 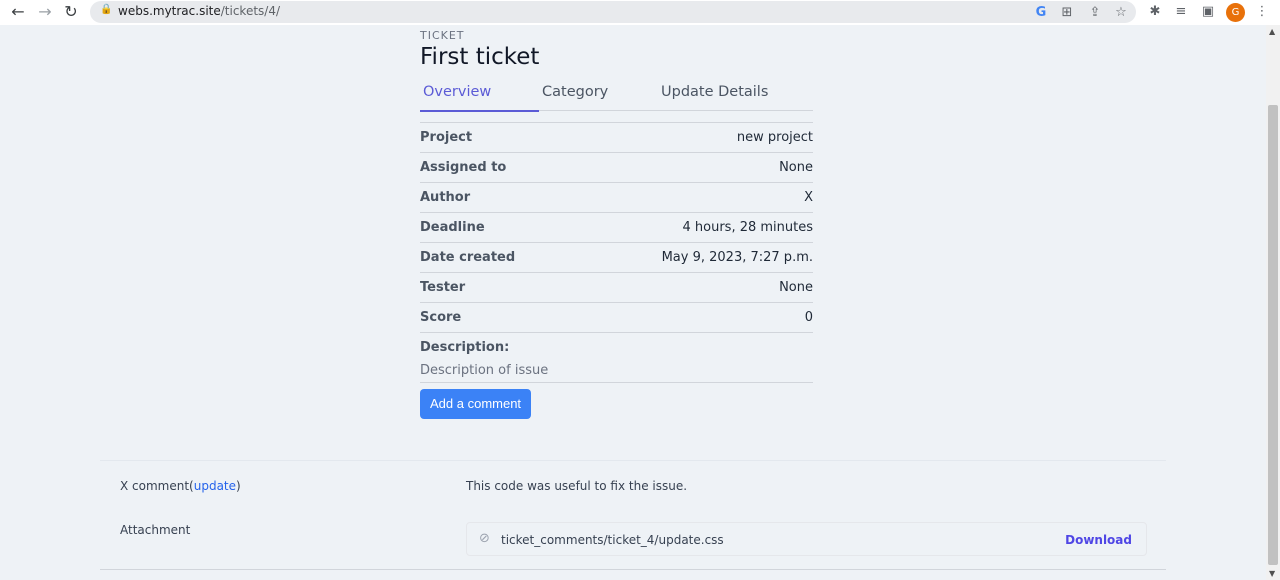 What do you see at coordinates (808, 197) in the screenshot?
I see `field-value: X` at bounding box center [808, 197].